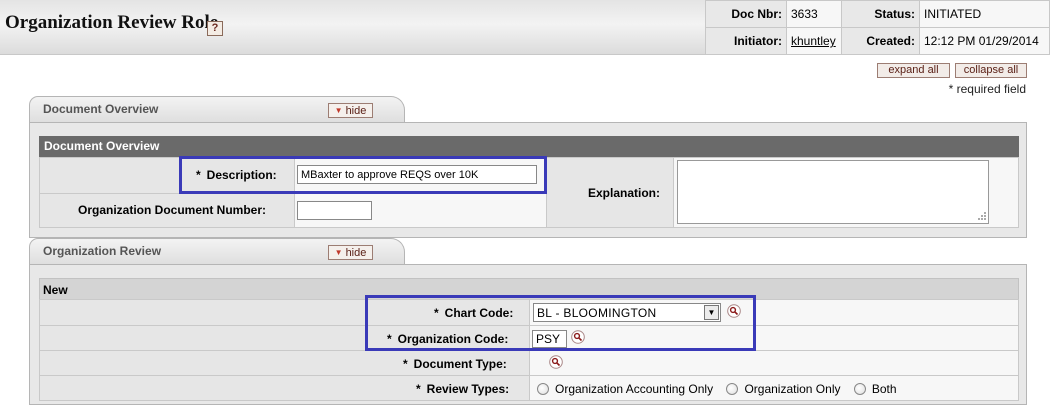 The width and height of the screenshot is (1050, 405). I want to click on radio-org-accounting-only, so click(543, 389).